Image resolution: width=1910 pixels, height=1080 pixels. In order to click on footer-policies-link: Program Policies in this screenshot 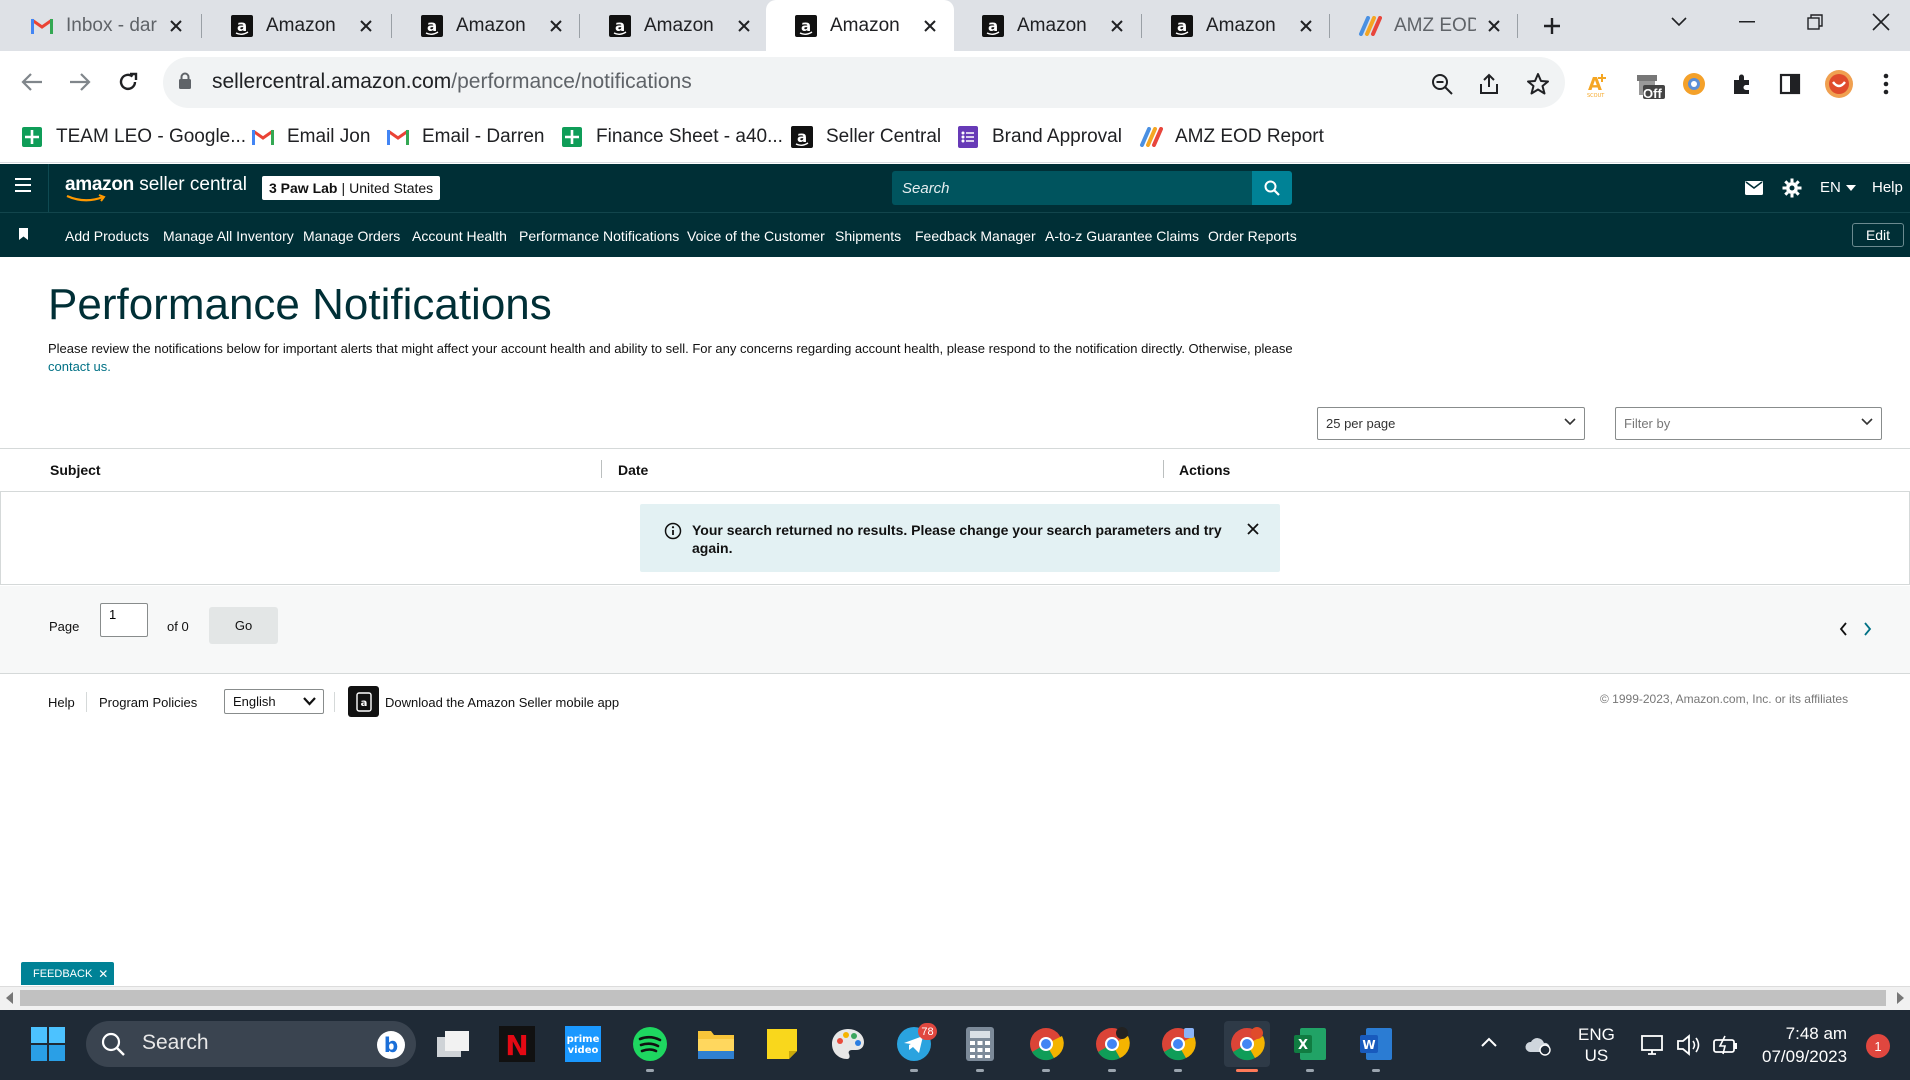, I will do `click(148, 702)`.